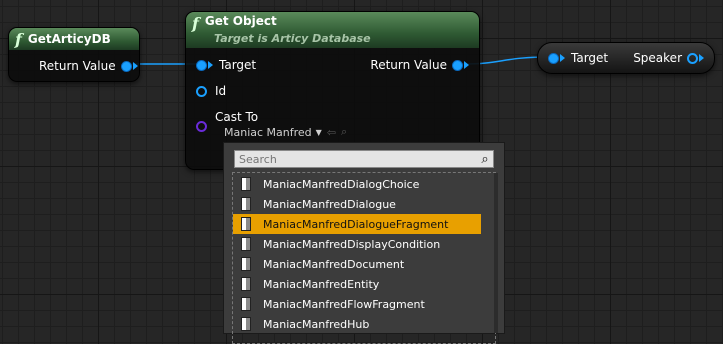 The width and height of the screenshot is (723, 344). What do you see at coordinates (221, 91) in the screenshot?
I see `pin-label: Id` at bounding box center [221, 91].